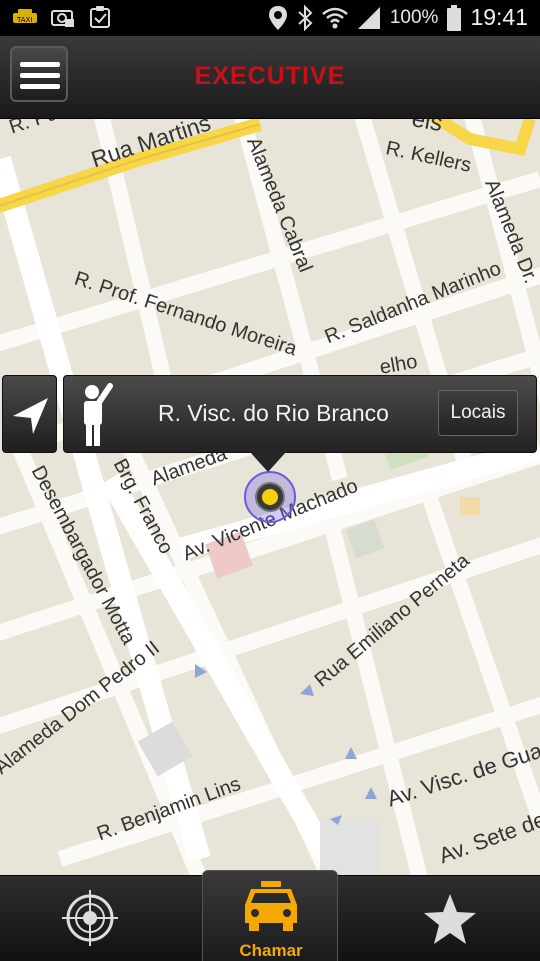 This screenshot has height=961, width=540. I want to click on star-icon, so click(450, 919).